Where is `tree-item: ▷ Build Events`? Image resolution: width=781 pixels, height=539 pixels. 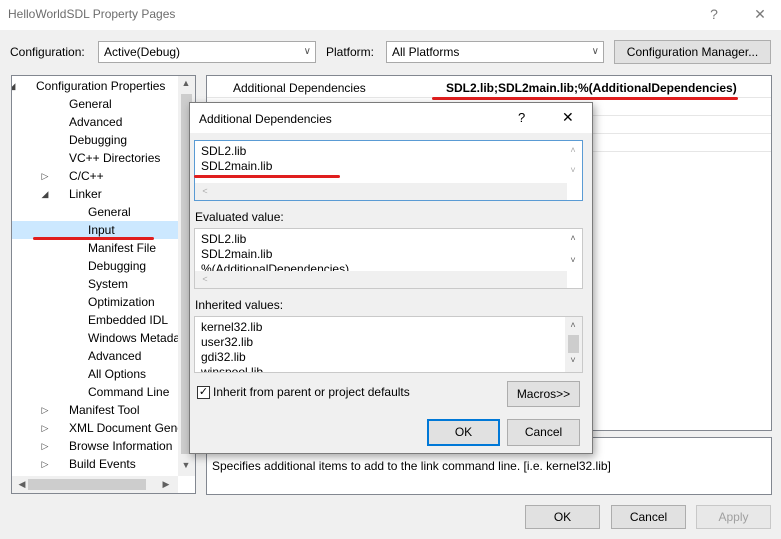
tree-item: ▷ Build Events is located at coordinates (95, 464).